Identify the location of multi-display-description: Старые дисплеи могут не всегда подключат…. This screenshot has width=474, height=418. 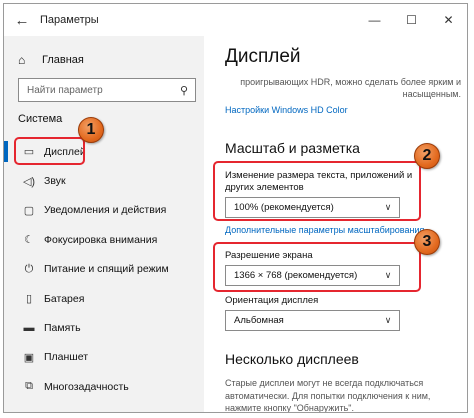
(328, 395).